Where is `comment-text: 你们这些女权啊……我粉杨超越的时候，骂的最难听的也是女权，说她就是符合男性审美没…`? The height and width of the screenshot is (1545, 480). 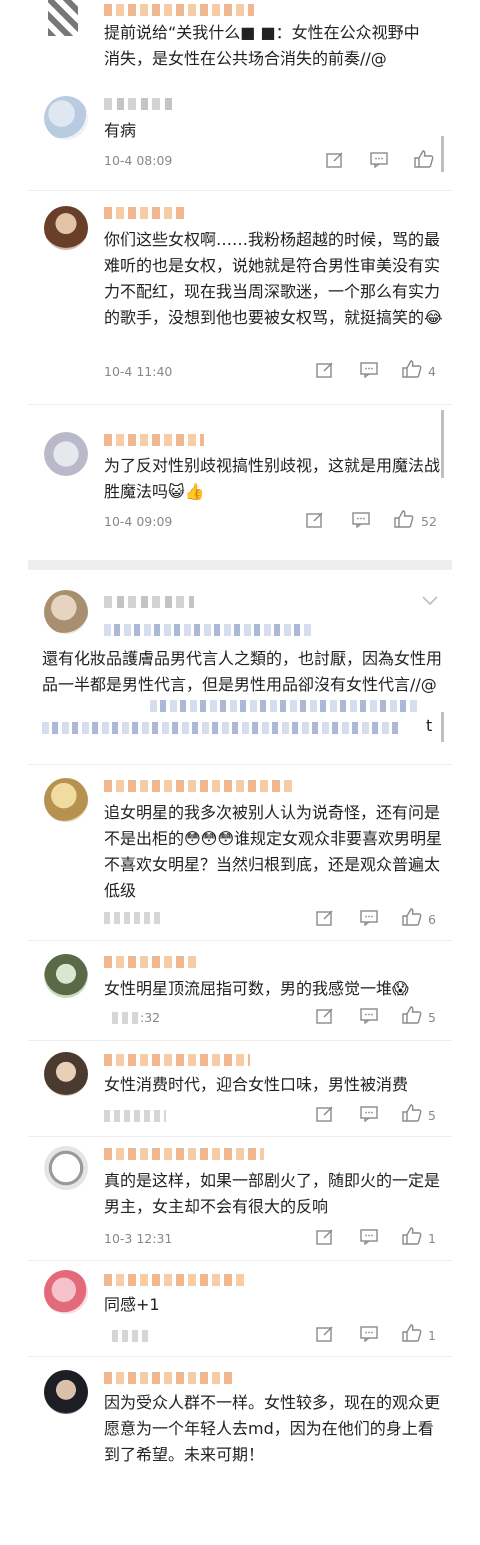 comment-text: 你们这些女权啊……我粉杨超越的时候，骂的最难听的也是女权，说她就是符合男性审美没… is located at coordinates (273, 278).